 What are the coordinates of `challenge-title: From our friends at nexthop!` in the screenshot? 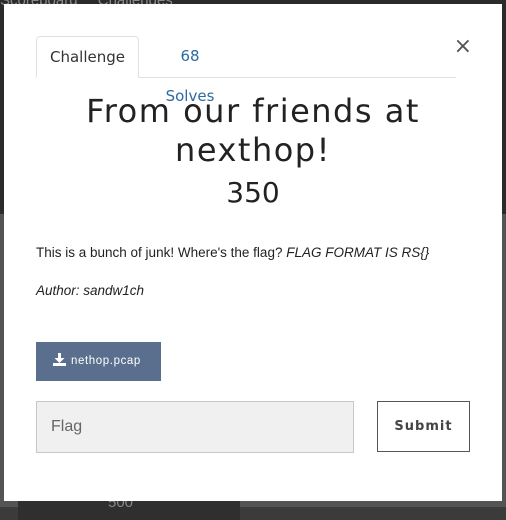 It's located at (253, 130).